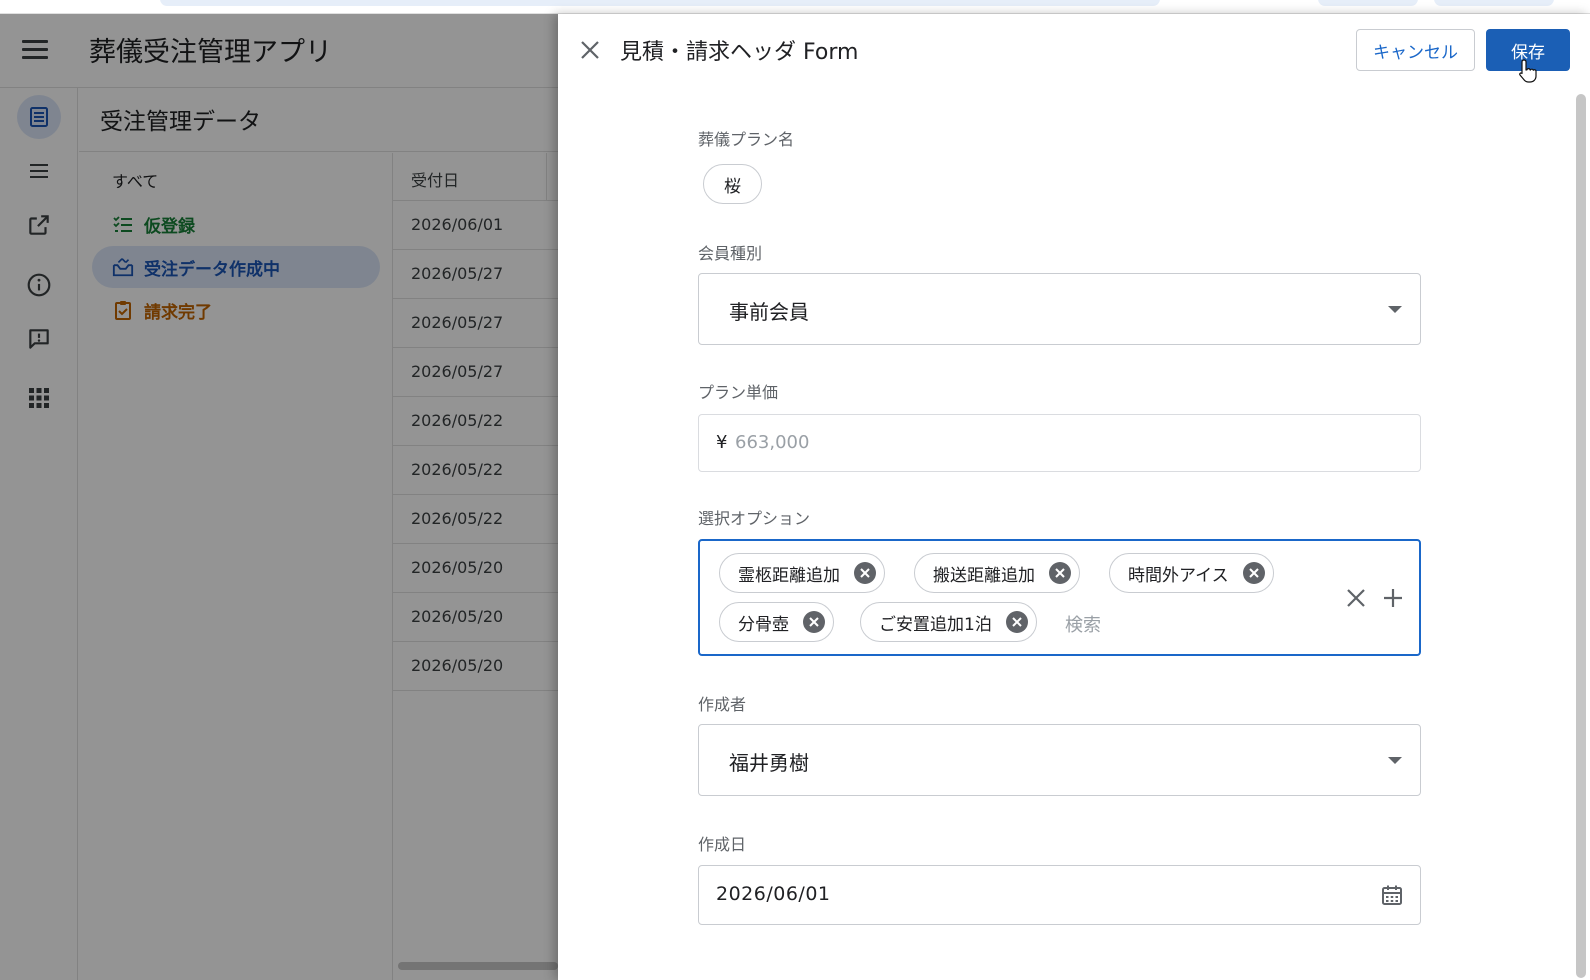  Describe the element at coordinates (1059, 895) in the screenshot. I see `created-date-field: 2026/06/01` at that location.